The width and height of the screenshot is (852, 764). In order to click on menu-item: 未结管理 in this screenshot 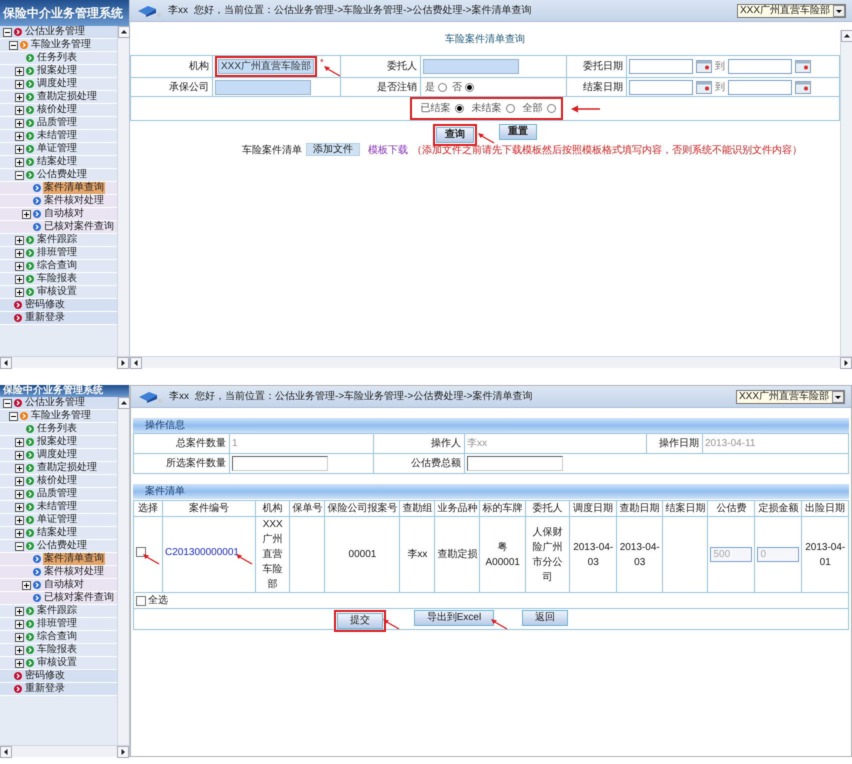, I will do `click(57, 507)`.